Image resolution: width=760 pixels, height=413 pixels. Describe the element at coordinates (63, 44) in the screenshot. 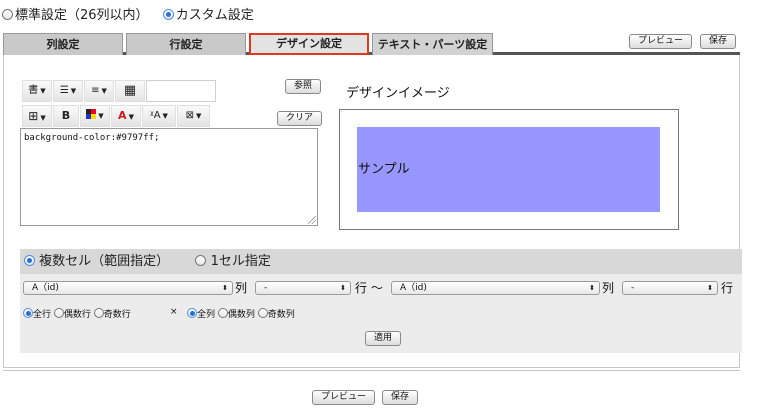

I see `tab-column-settings: 列設定` at that location.